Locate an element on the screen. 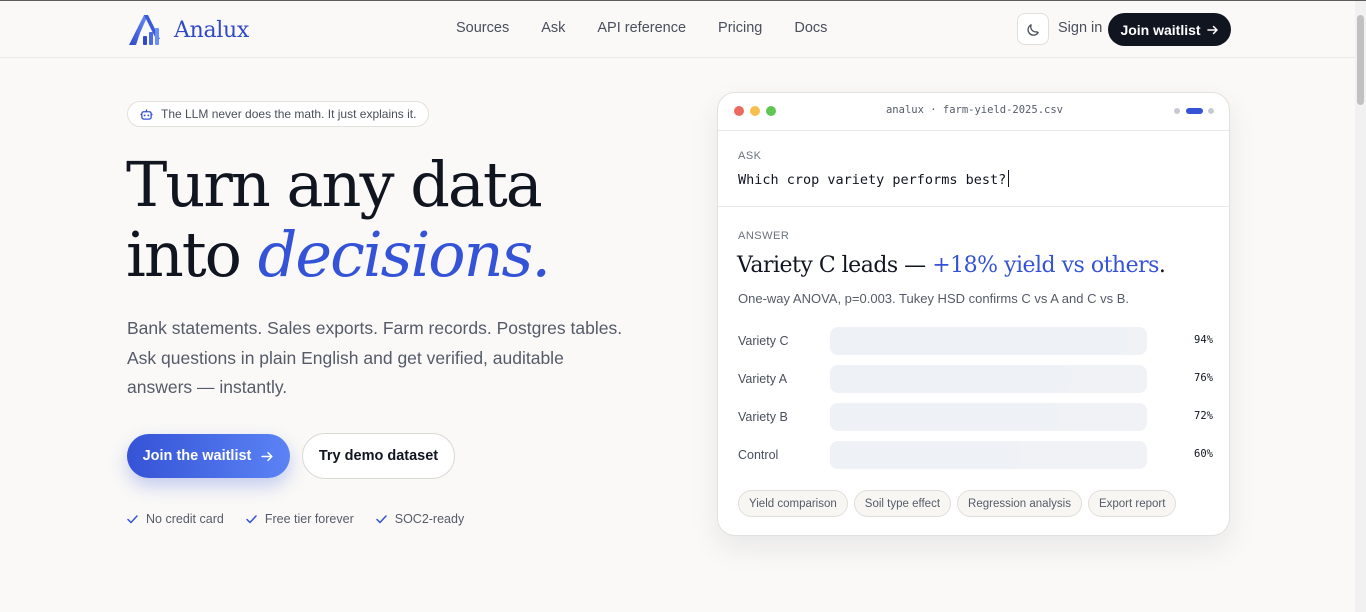 The width and height of the screenshot is (1366, 612). page-scrollbar is located at coordinates (1360, 306).